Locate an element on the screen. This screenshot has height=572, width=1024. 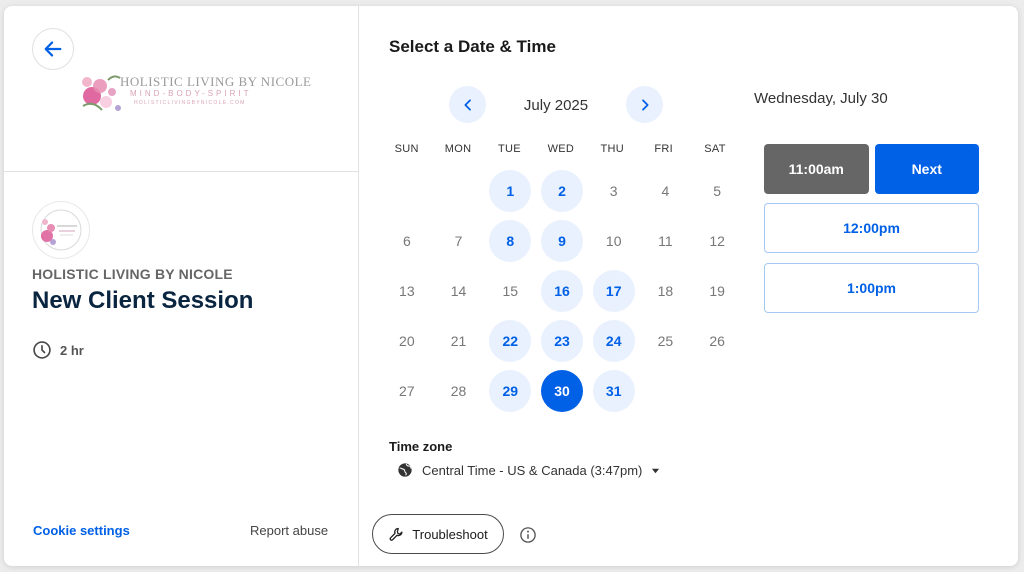
weekday-label: WED is located at coordinates (561, 149).